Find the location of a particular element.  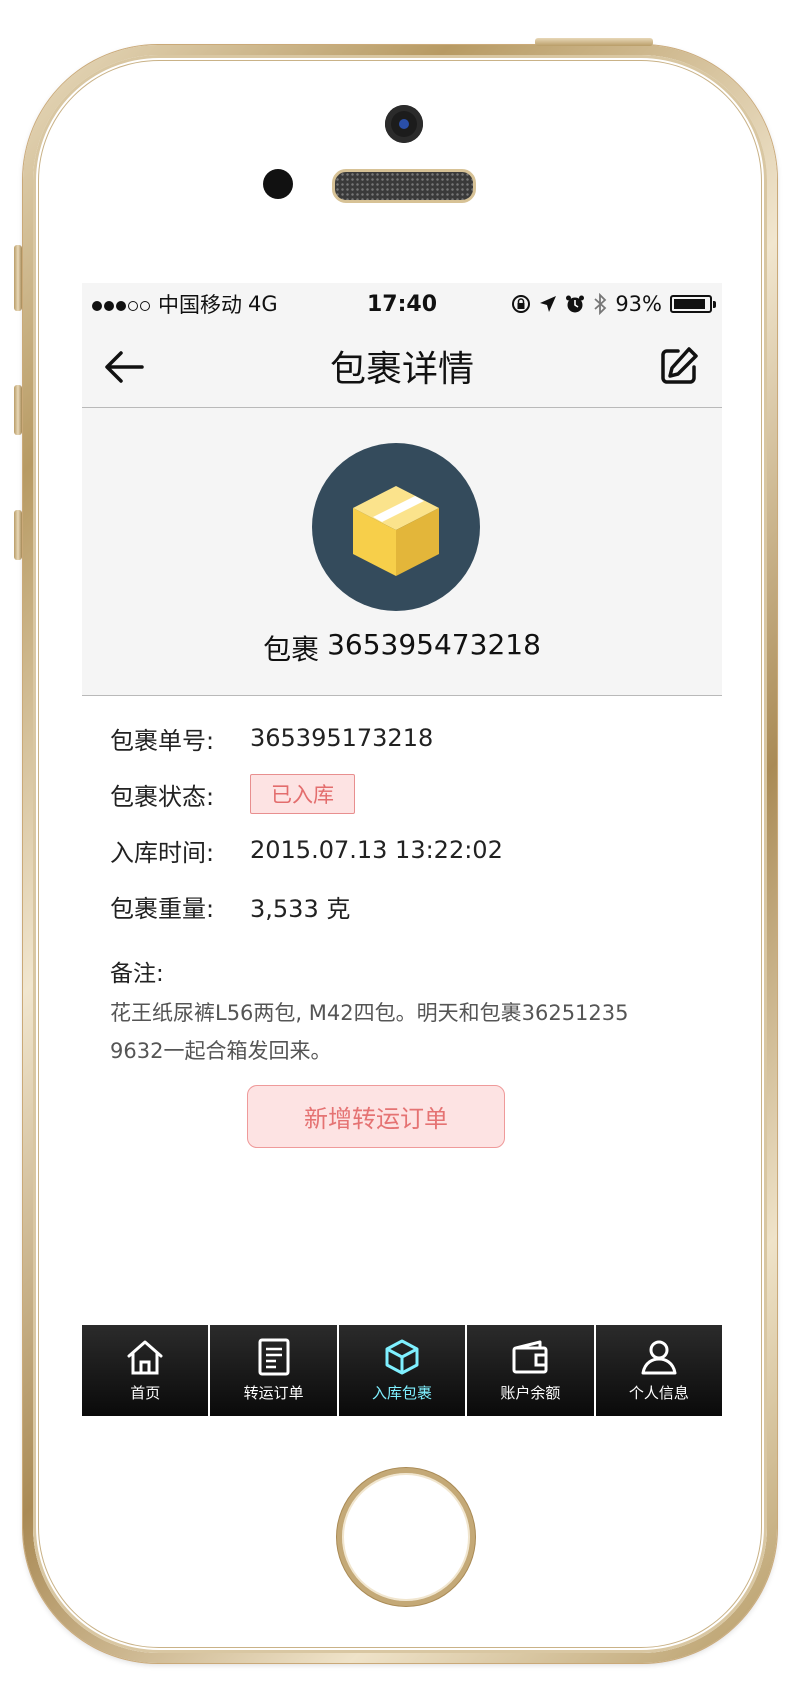

status-bar: 中国移动 4G 17:40 93% is located at coordinates (402, 304).